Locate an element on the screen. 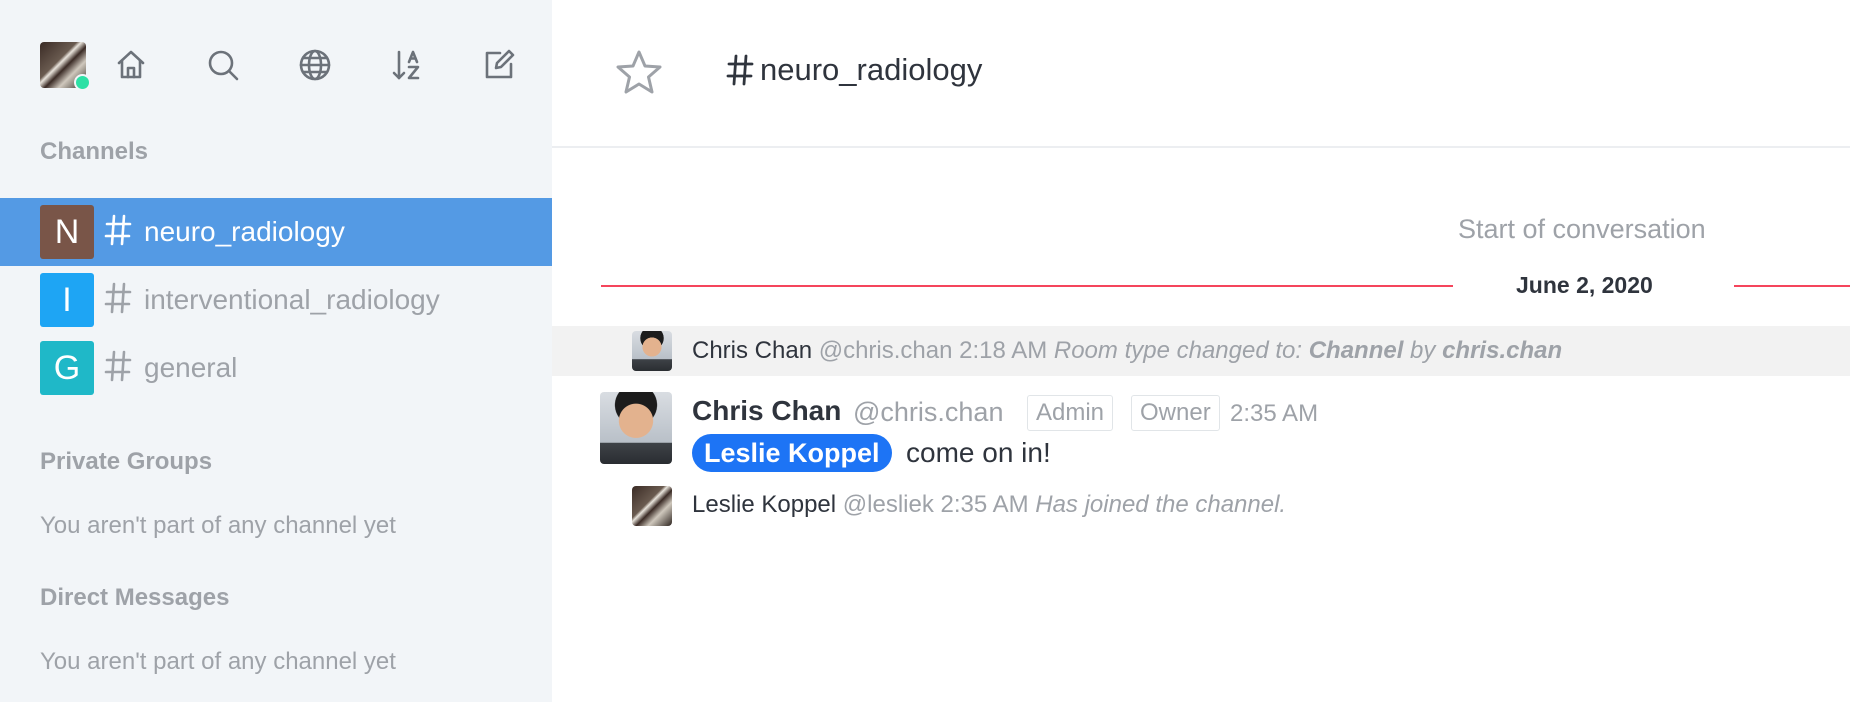 This screenshot has height=702, width=1850. direct-messages-empty-note: You aren't part of any channel yet is located at coordinates (218, 661).